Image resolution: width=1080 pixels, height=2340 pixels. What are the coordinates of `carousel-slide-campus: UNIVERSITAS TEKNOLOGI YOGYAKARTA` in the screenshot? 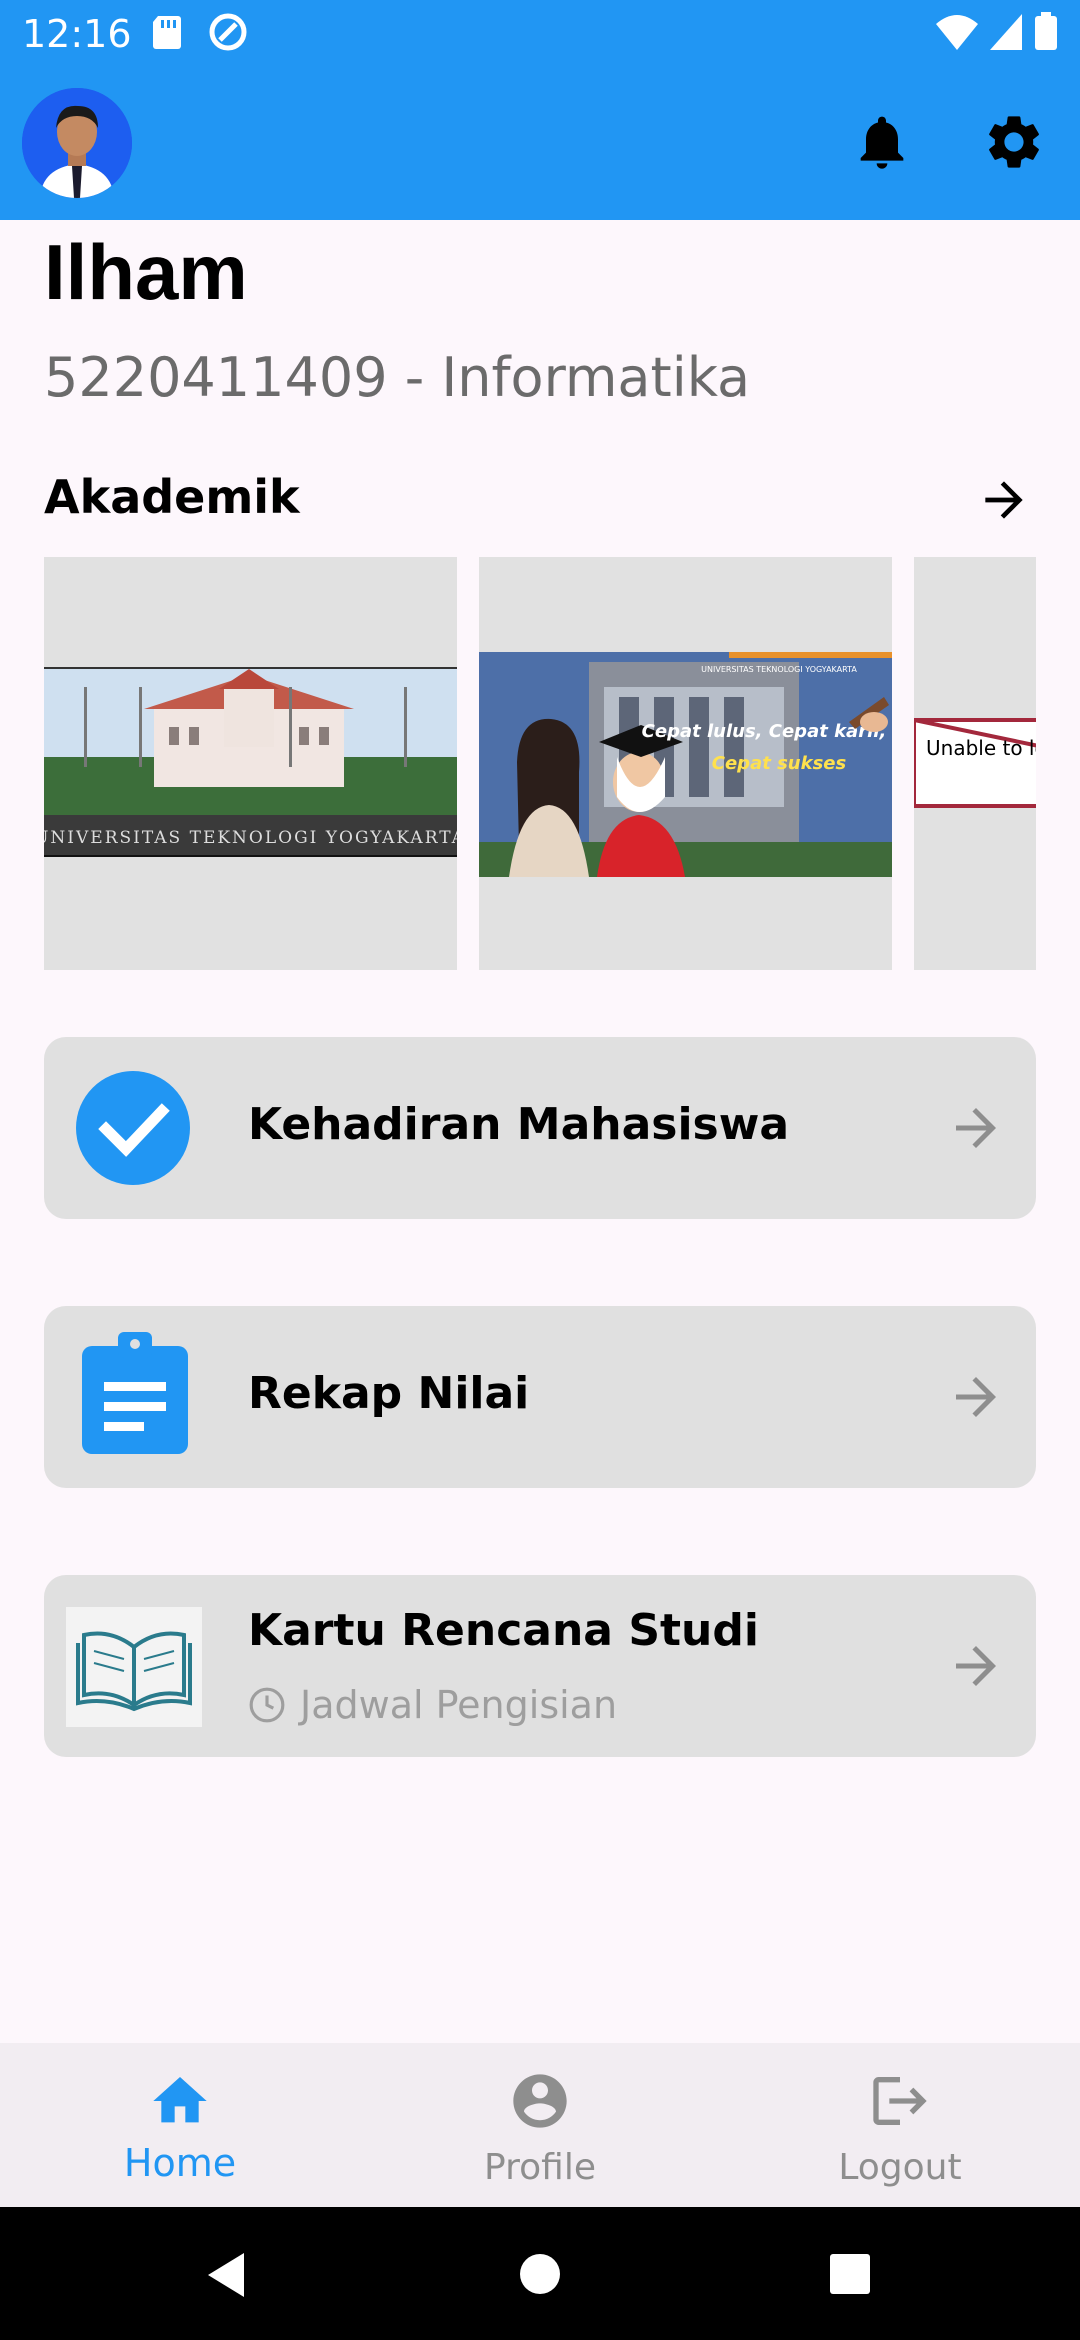 It's located at (254, 763).